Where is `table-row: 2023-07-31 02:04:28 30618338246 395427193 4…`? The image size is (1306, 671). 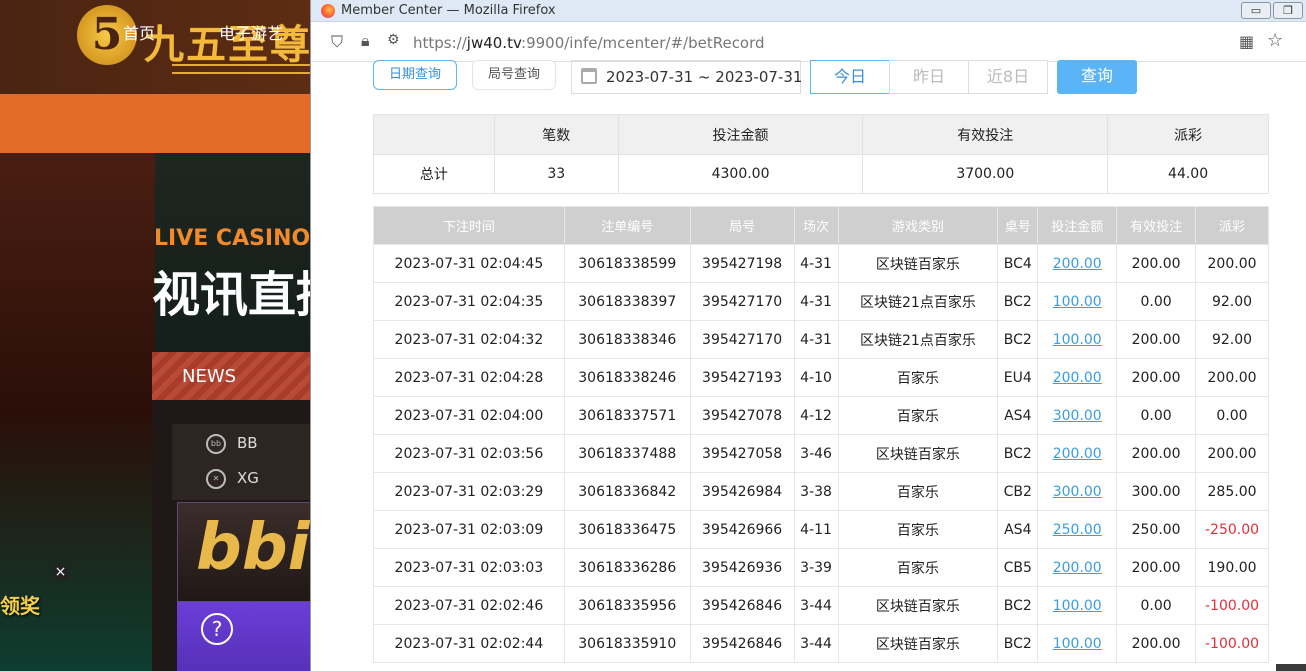 table-row: 2023-07-31 02:04:28 30618338246 395427193 4… is located at coordinates (821, 377).